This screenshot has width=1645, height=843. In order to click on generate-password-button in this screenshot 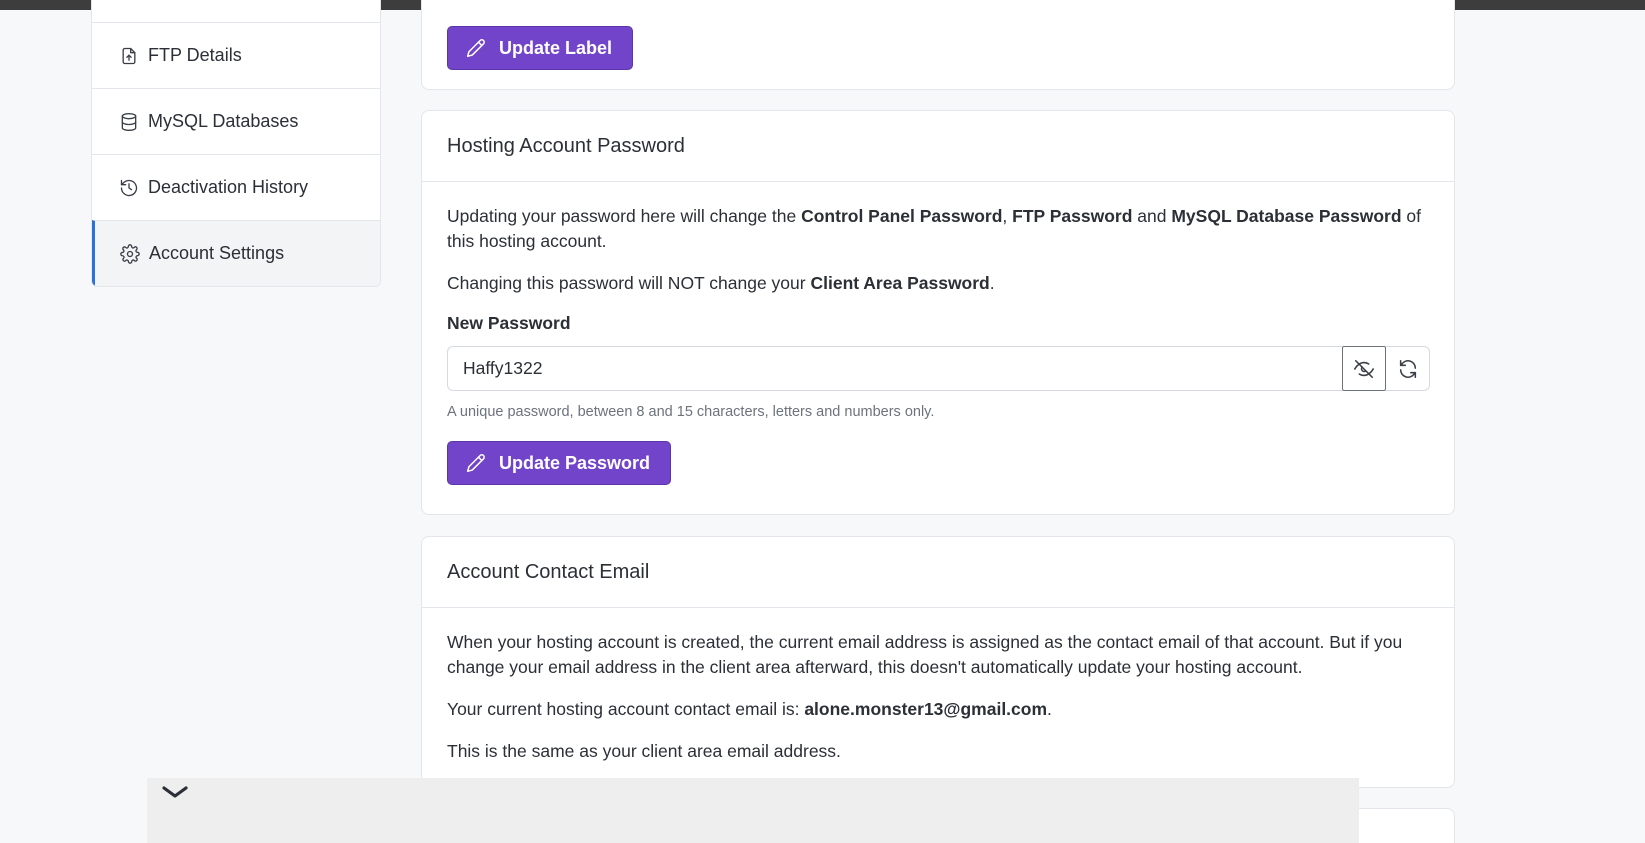, I will do `click(1408, 368)`.